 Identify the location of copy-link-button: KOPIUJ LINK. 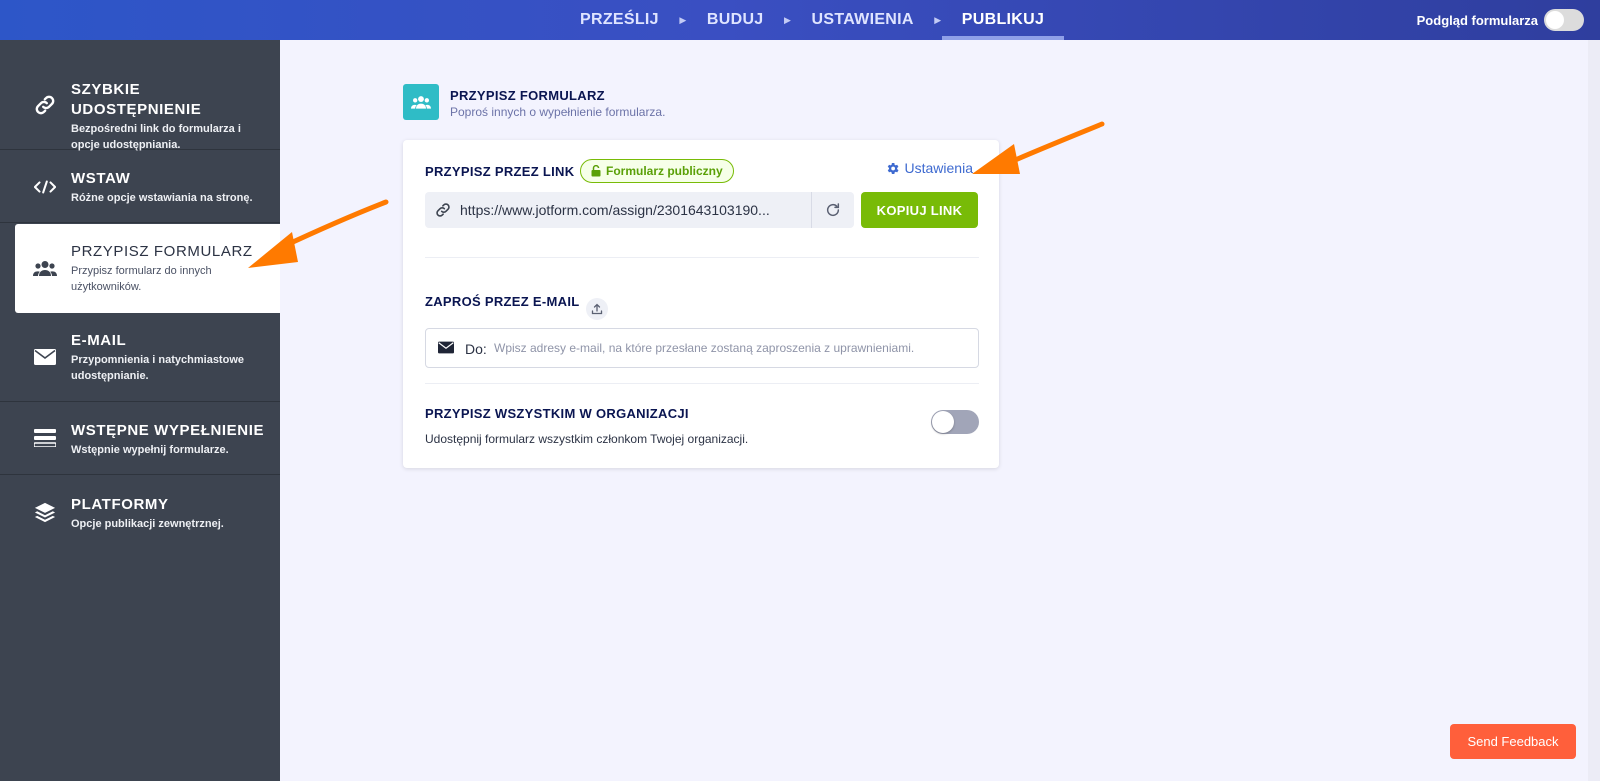
(919, 210).